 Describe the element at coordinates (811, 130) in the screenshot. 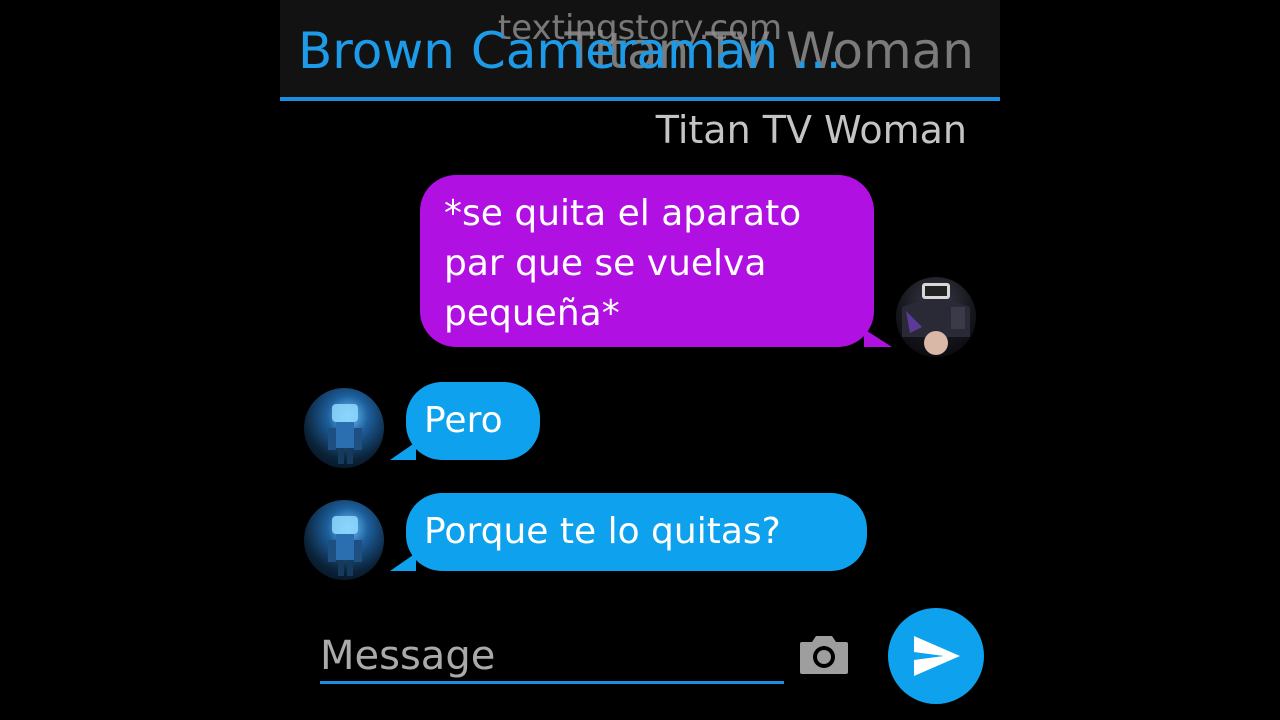

I see `sender-name: Titan TV Woman` at that location.